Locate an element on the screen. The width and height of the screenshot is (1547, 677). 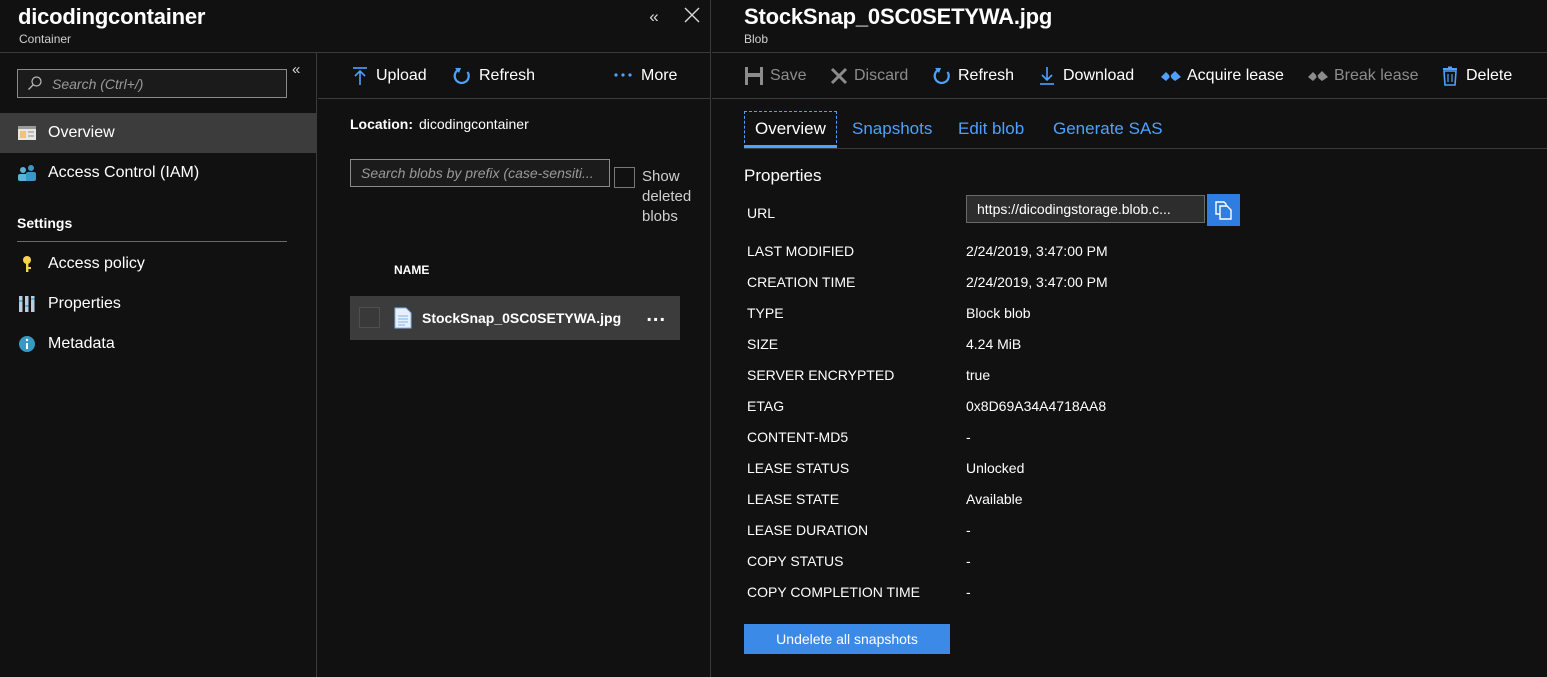
acquire-lease-button: Acquire lease is located at coordinates (1223, 76).